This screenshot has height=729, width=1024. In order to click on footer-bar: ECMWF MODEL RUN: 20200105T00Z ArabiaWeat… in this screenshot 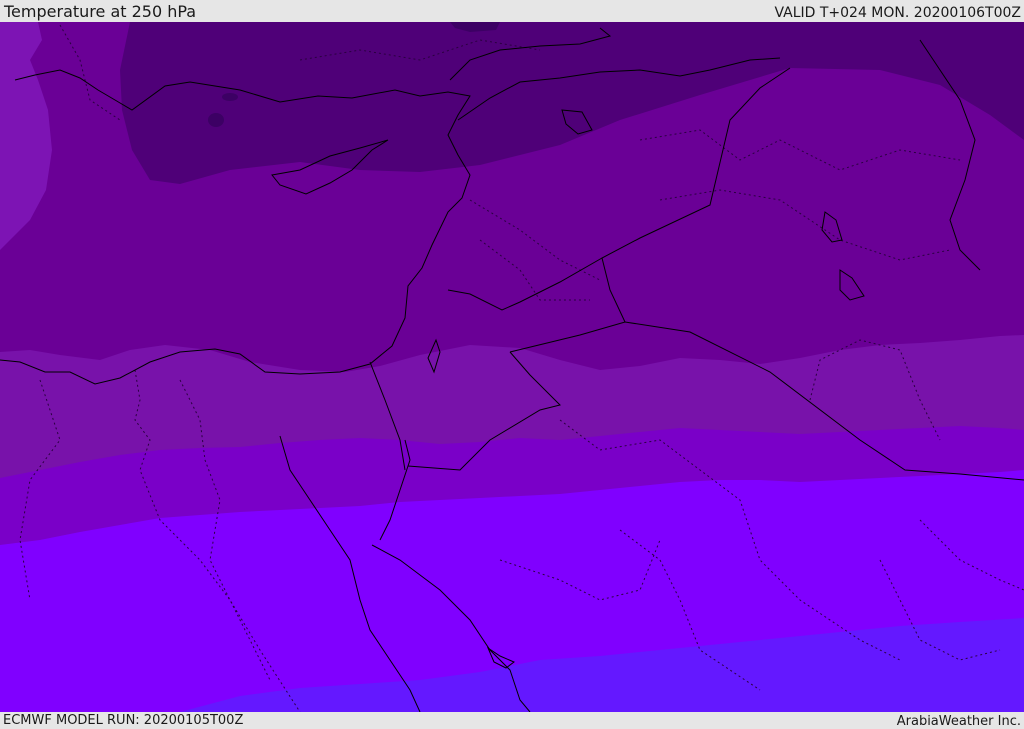, I will do `click(512, 720)`.